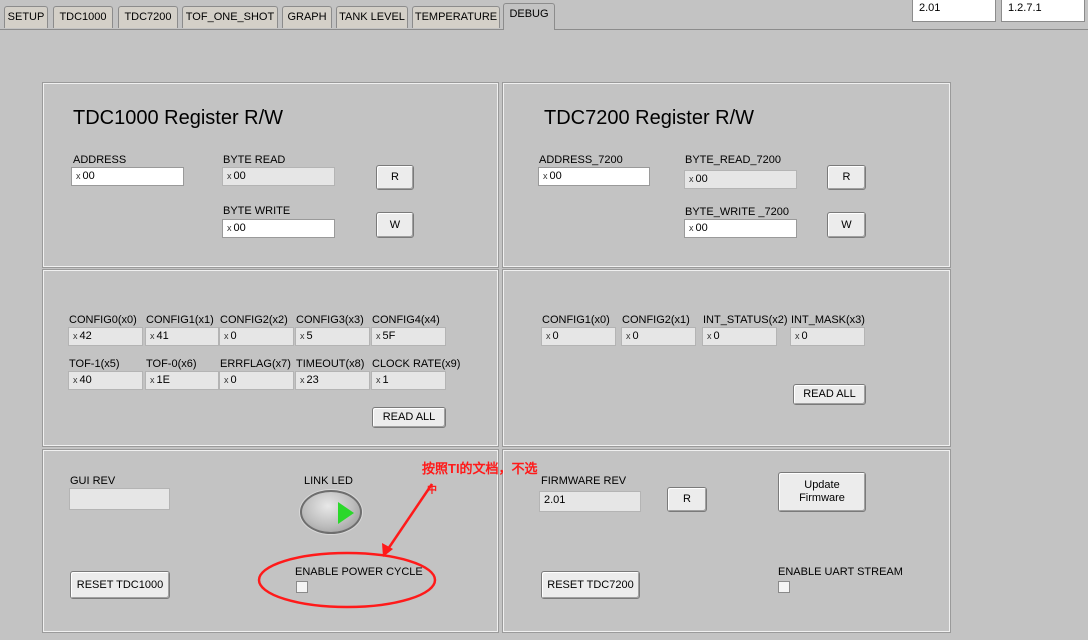 The image size is (1088, 640). I want to click on clock-rate-value: x1, so click(408, 380).